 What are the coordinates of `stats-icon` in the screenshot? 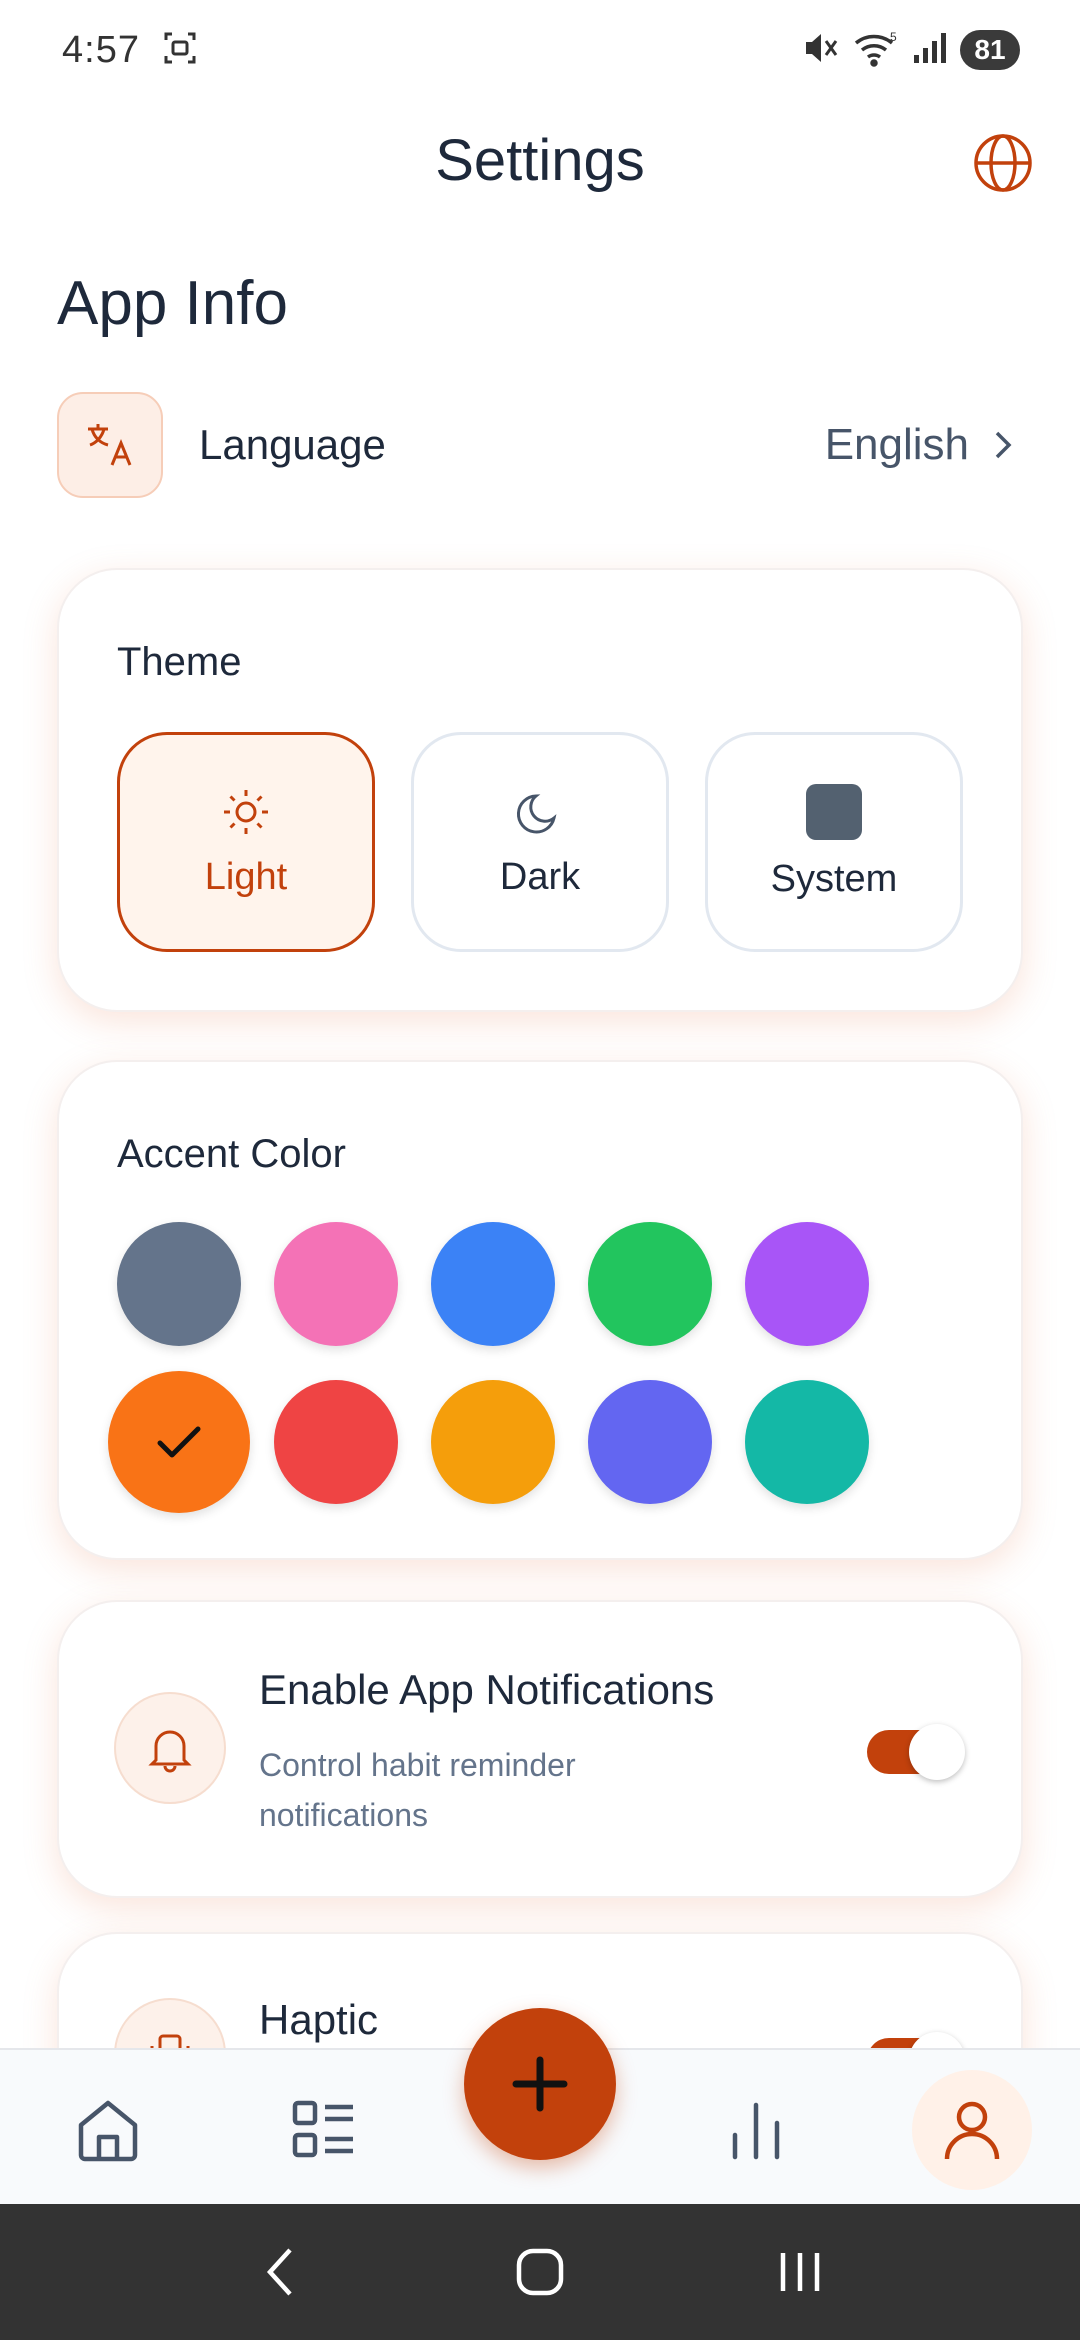 It's located at (756, 2131).